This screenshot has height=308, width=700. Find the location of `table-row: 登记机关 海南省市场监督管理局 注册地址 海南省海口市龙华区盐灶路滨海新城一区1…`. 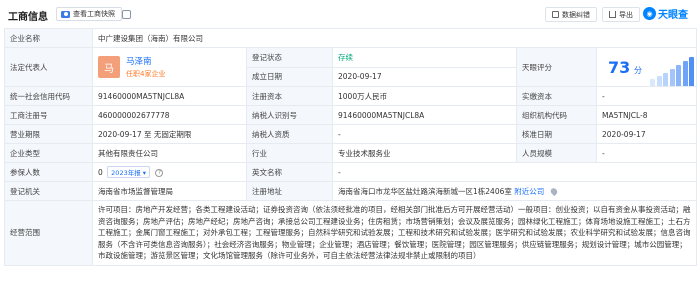

table-row: 登记机关 海南省市场监督管理局 注册地址 海南省海口市龙华区盐灶路滨海新城一区1… is located at coordinates (351, 191).